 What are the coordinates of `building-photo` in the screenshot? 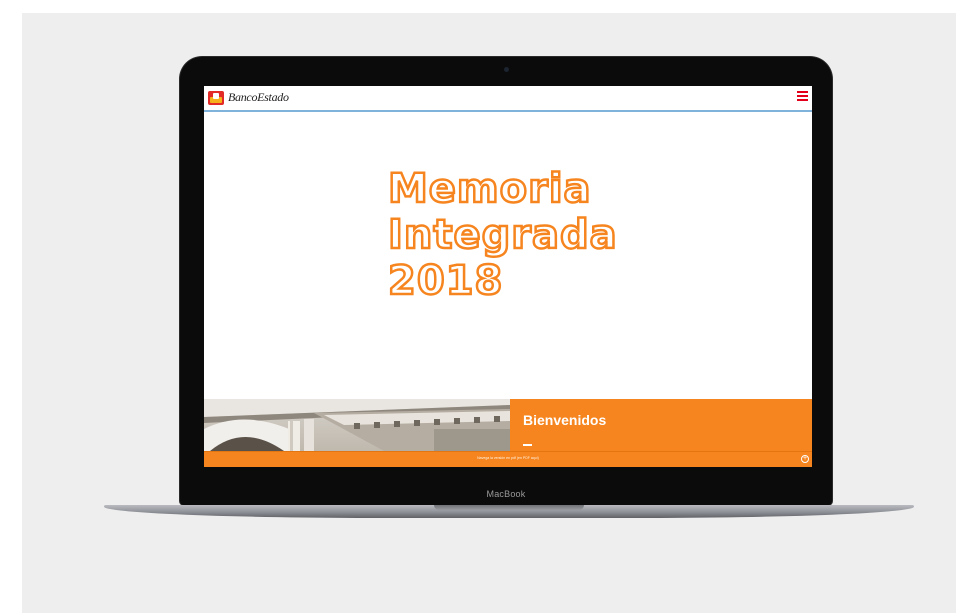 It's located at (357, 425).